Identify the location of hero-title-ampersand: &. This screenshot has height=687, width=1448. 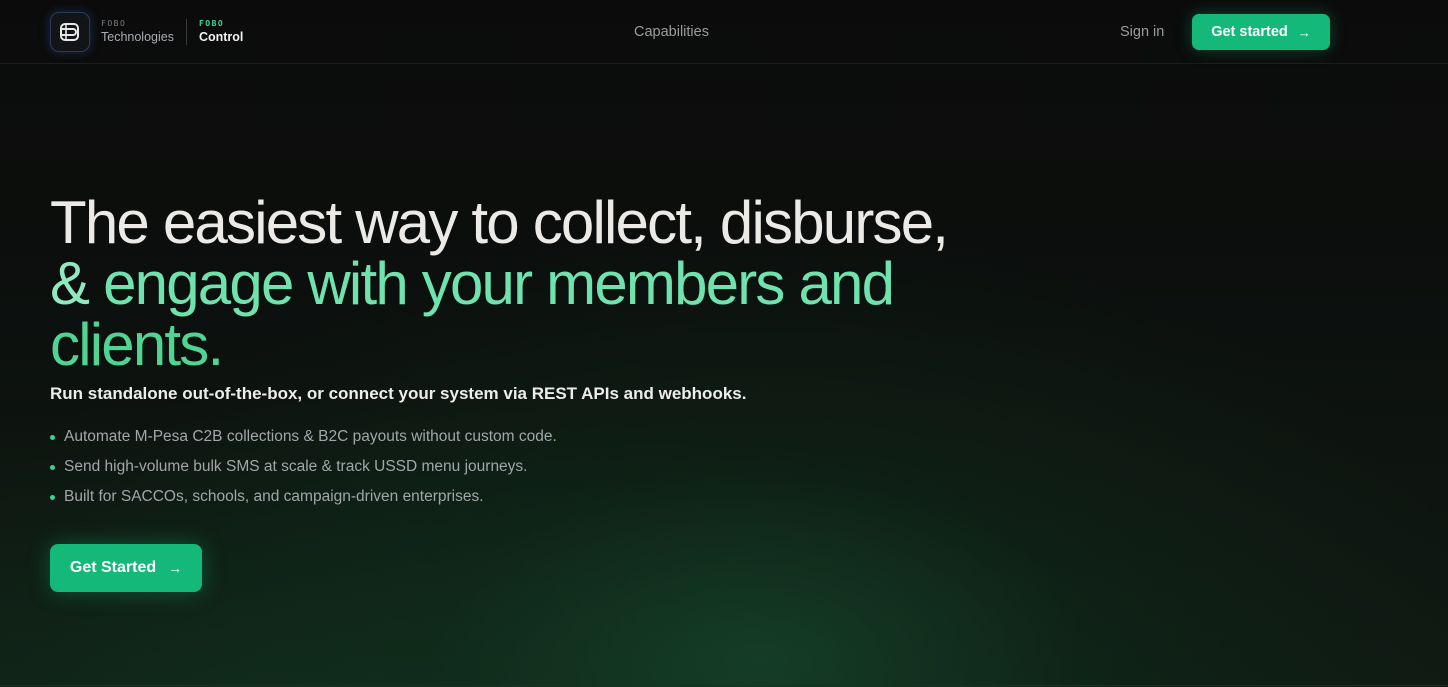
(70, 283).